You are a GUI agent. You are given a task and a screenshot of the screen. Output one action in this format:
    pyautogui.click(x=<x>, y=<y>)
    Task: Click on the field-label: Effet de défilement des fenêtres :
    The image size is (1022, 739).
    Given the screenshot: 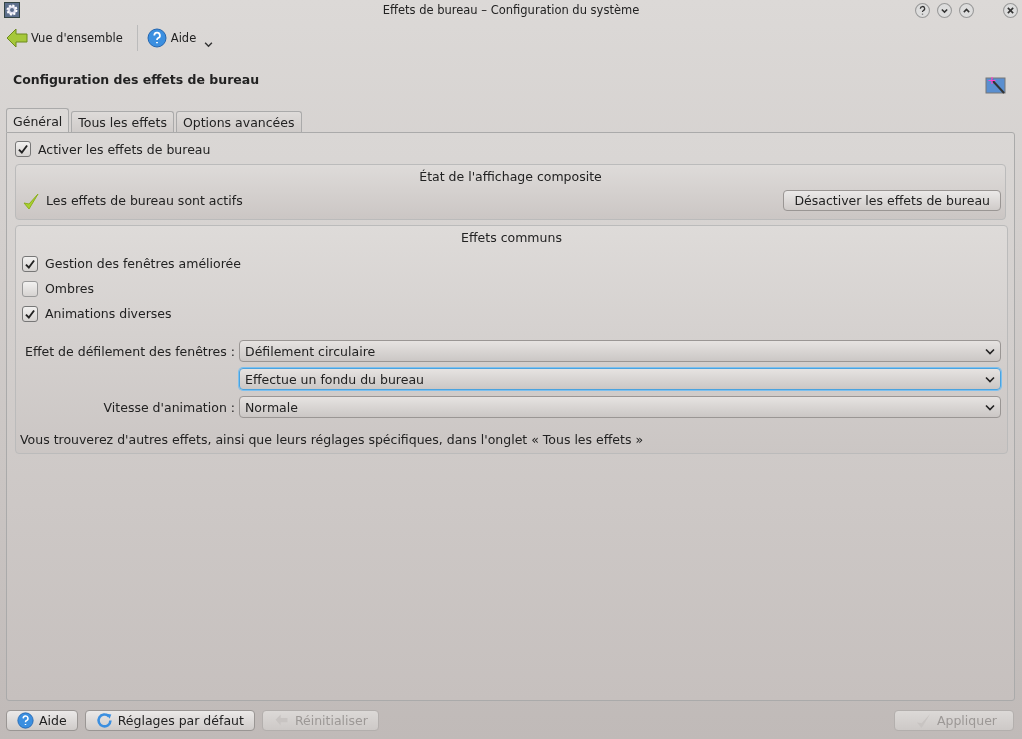 What is the action you would take?
    pyautogui.click(x=129, y=351)
    